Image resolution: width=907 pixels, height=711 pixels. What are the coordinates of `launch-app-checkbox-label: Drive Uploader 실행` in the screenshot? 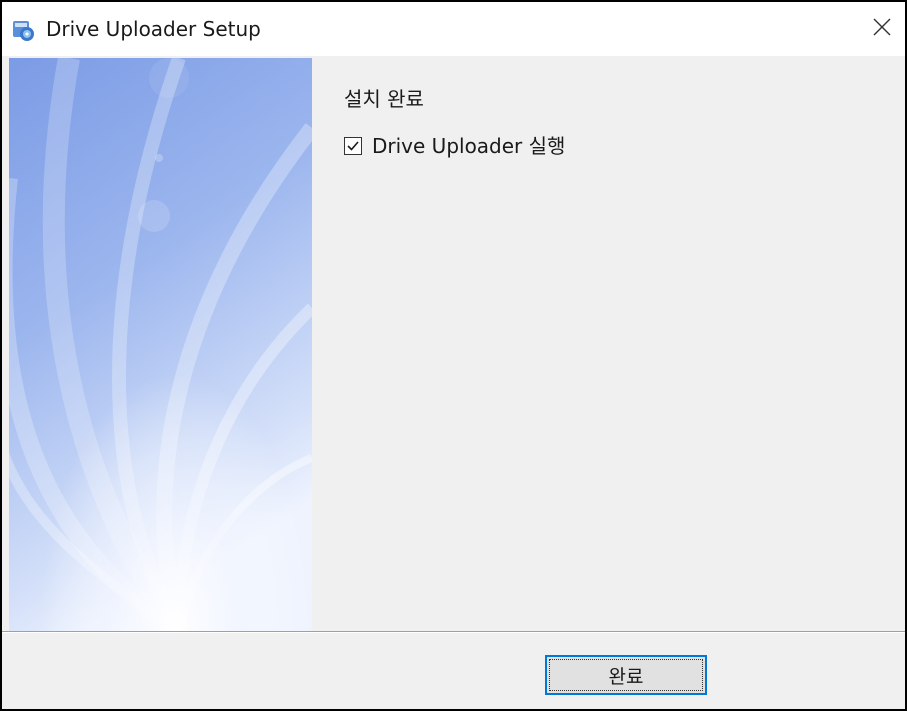 It's located at (468, 146).